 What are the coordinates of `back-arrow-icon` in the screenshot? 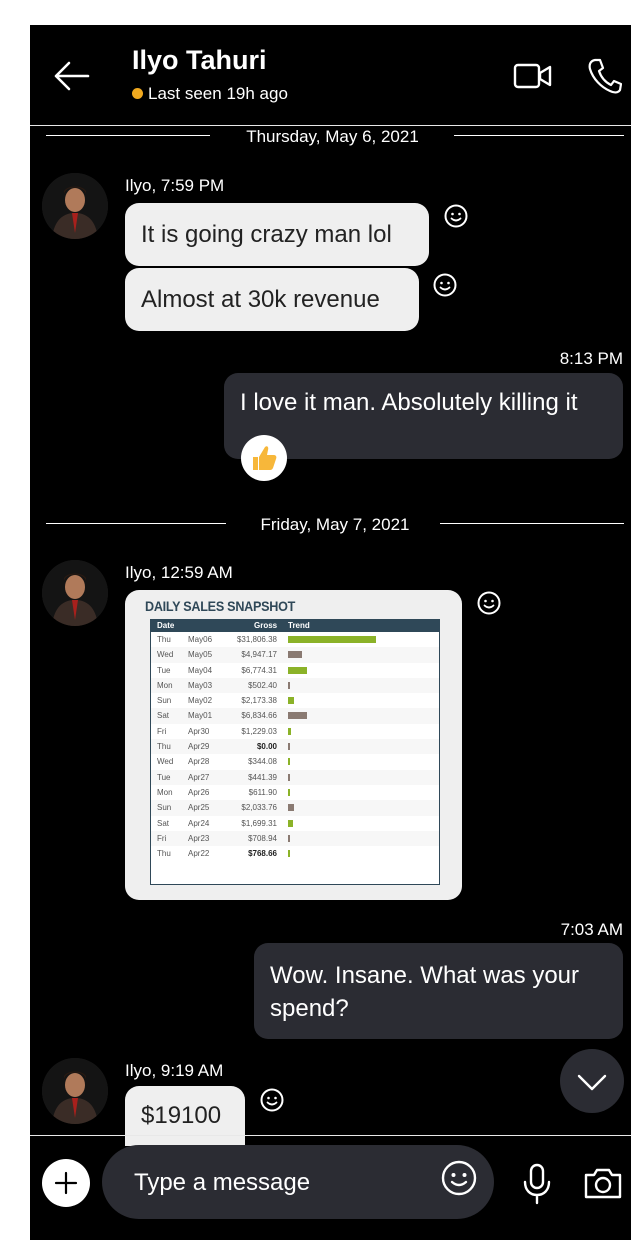 It's located at (72, 76).